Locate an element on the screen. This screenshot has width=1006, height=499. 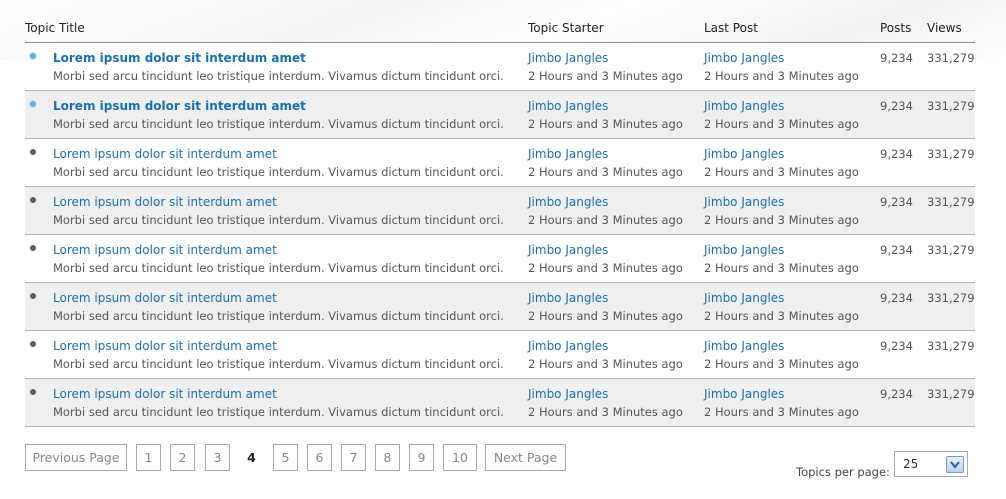
page-7-button: 7 is located at coordinates (353, 457).